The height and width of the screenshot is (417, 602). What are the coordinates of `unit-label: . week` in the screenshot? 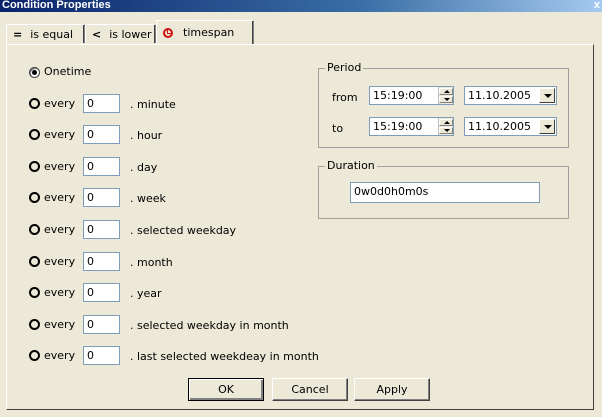 It's located at (148, 198).